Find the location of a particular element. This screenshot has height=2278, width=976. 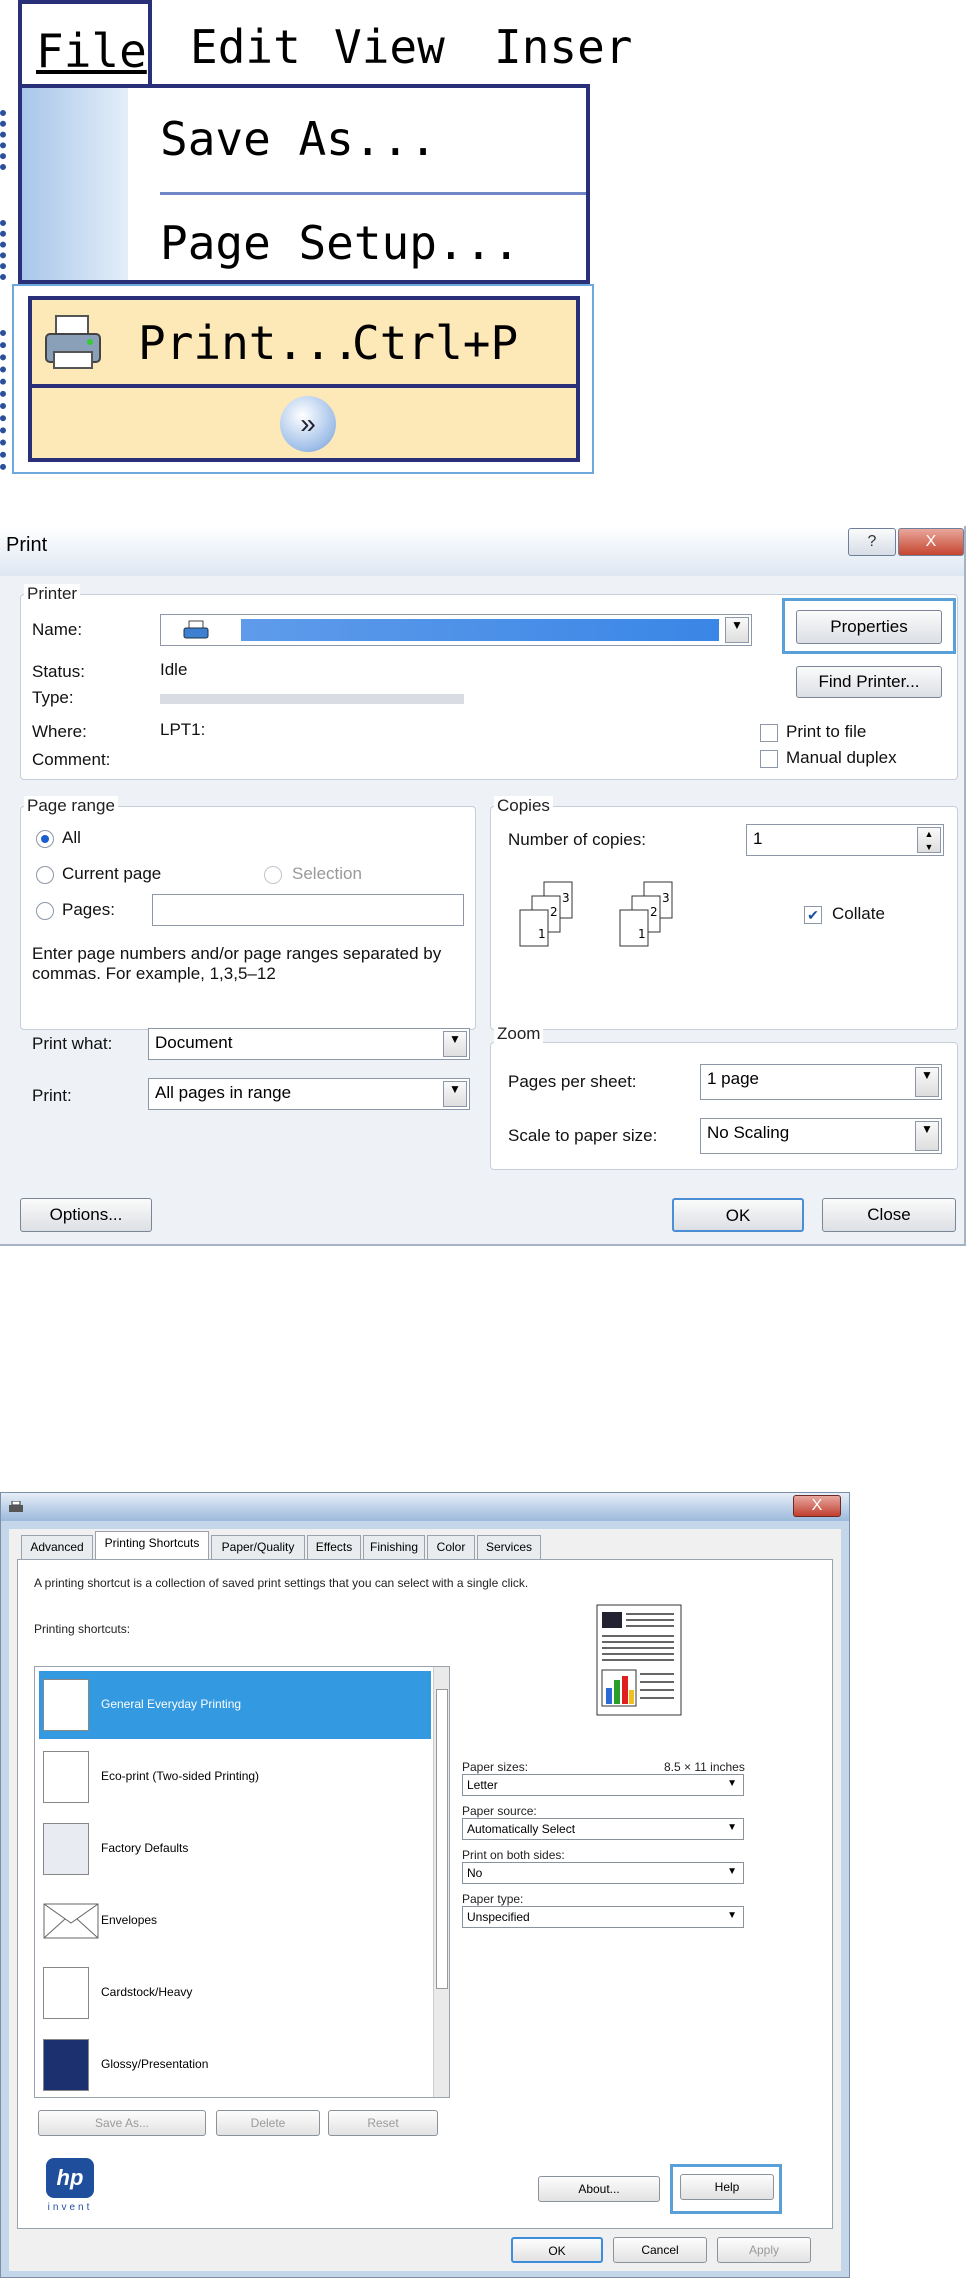

tab-advanced: Advanced is located at coordinates (57, 1547).